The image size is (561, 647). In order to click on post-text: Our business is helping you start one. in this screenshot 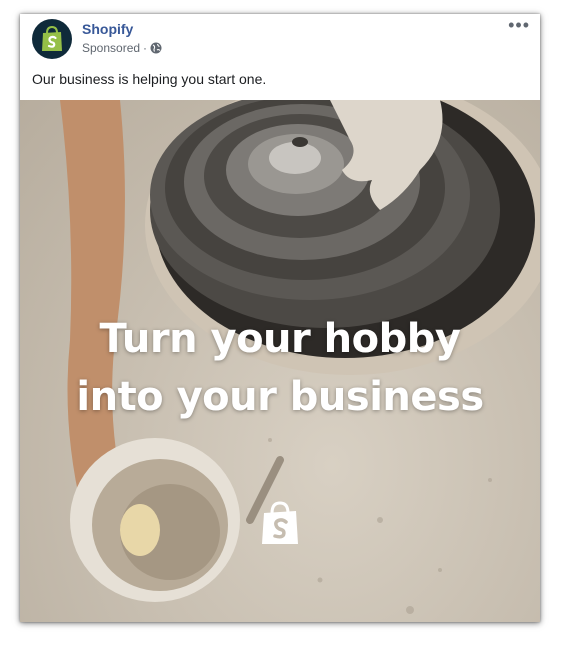, I will do `click(149, 79)`.